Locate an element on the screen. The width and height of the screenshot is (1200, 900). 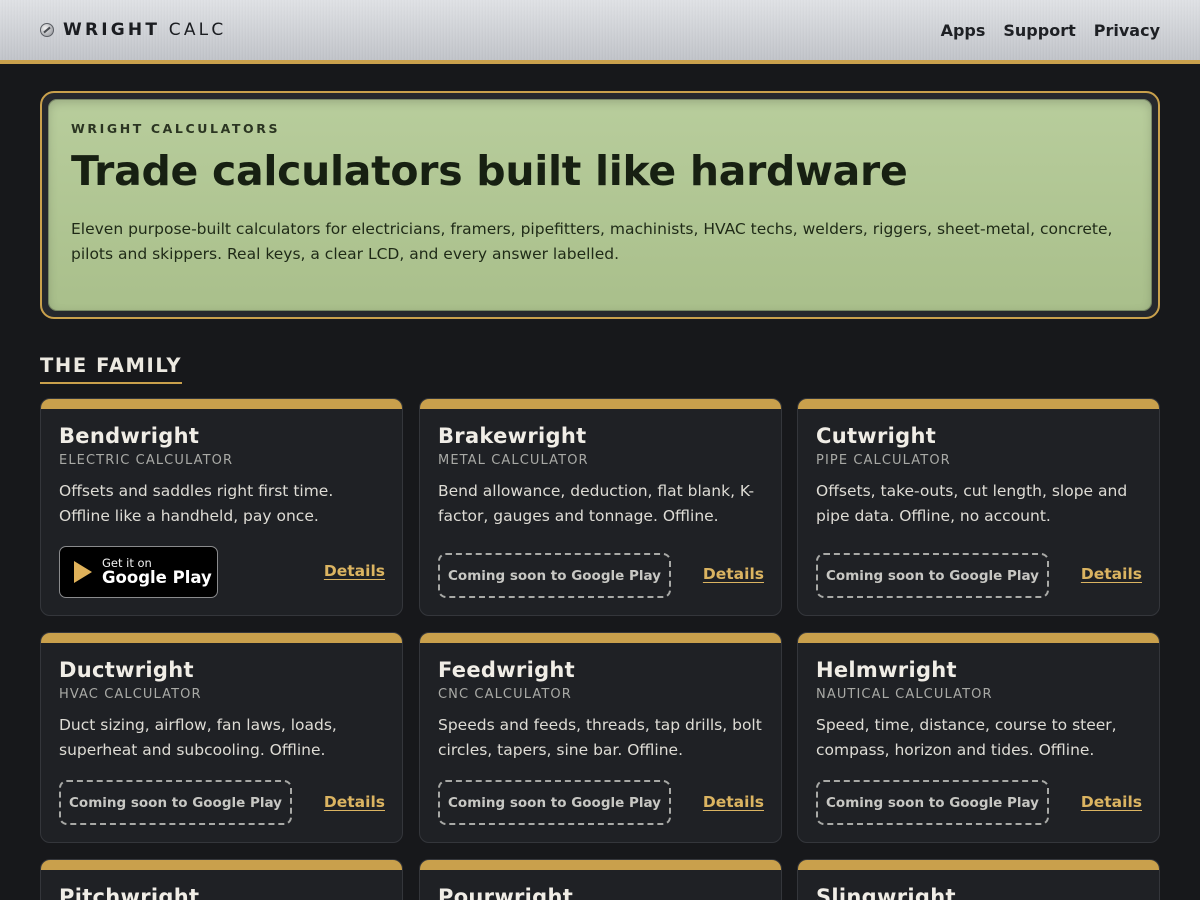
card-subtitle: NAUTICAL CALCULATOR is located at coordinates (904, 694).